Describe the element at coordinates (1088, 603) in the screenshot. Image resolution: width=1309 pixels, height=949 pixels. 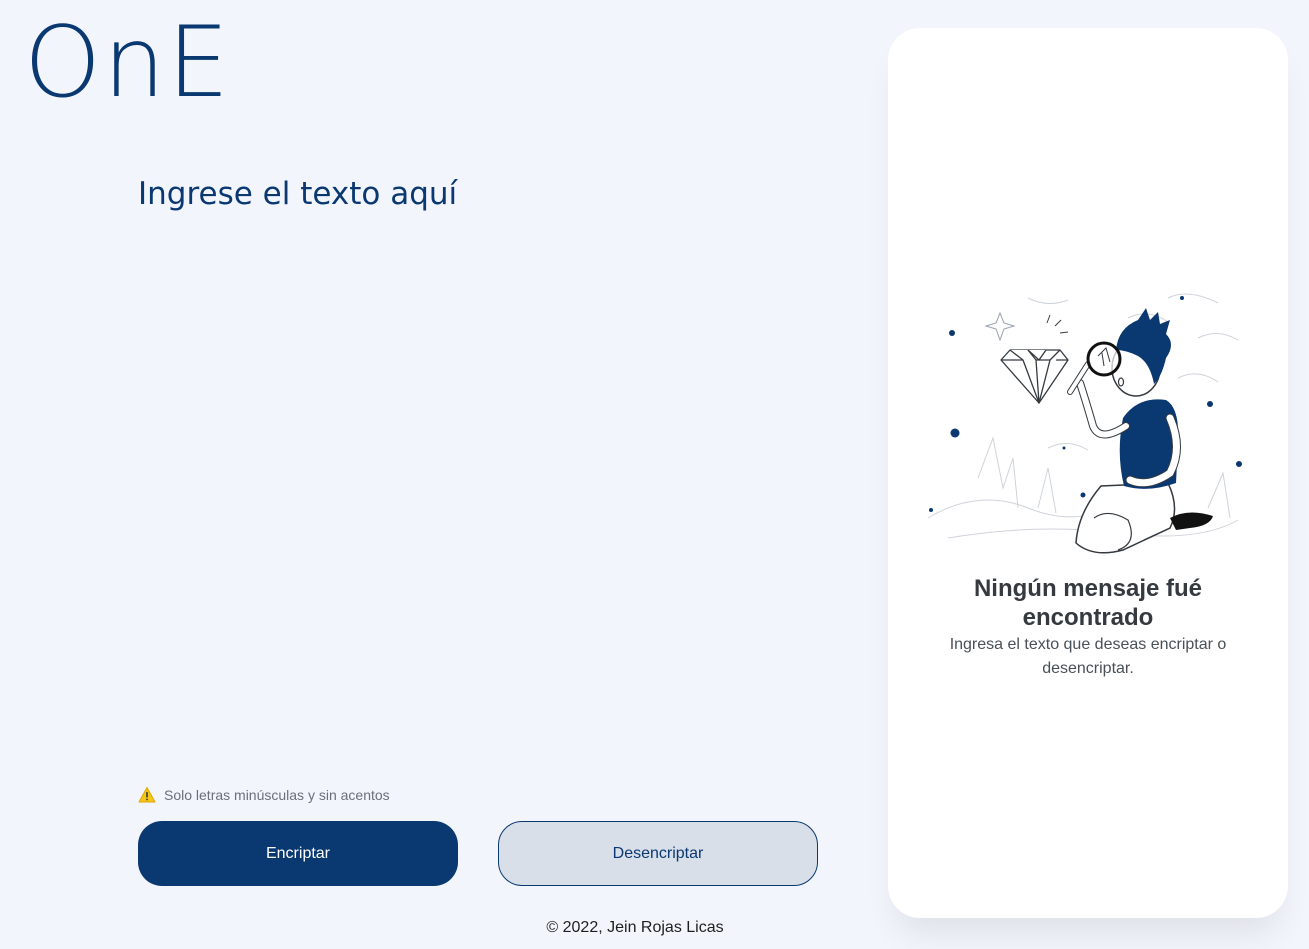
I see `empty-title: Ningún mensaje fué encontrado` at that location.